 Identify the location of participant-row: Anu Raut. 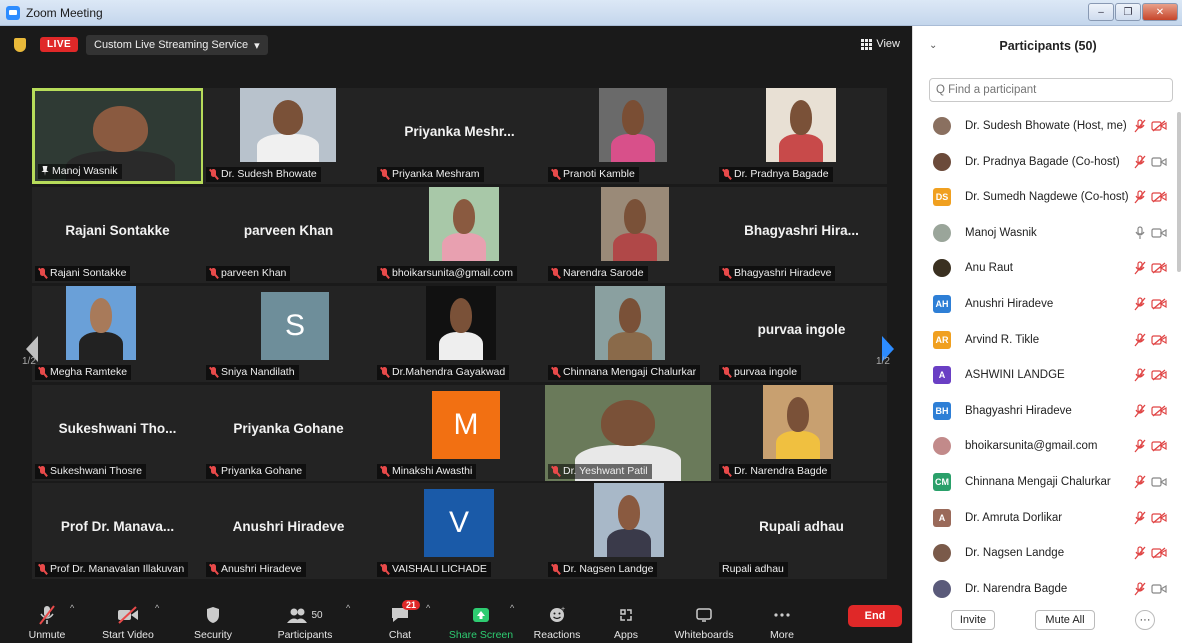
(1044, 268).